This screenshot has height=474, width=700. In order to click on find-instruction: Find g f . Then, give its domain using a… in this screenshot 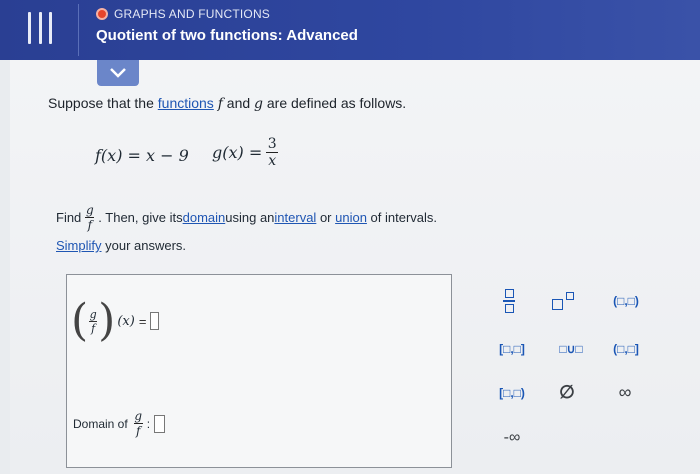, I will do `click(246, 217)`.